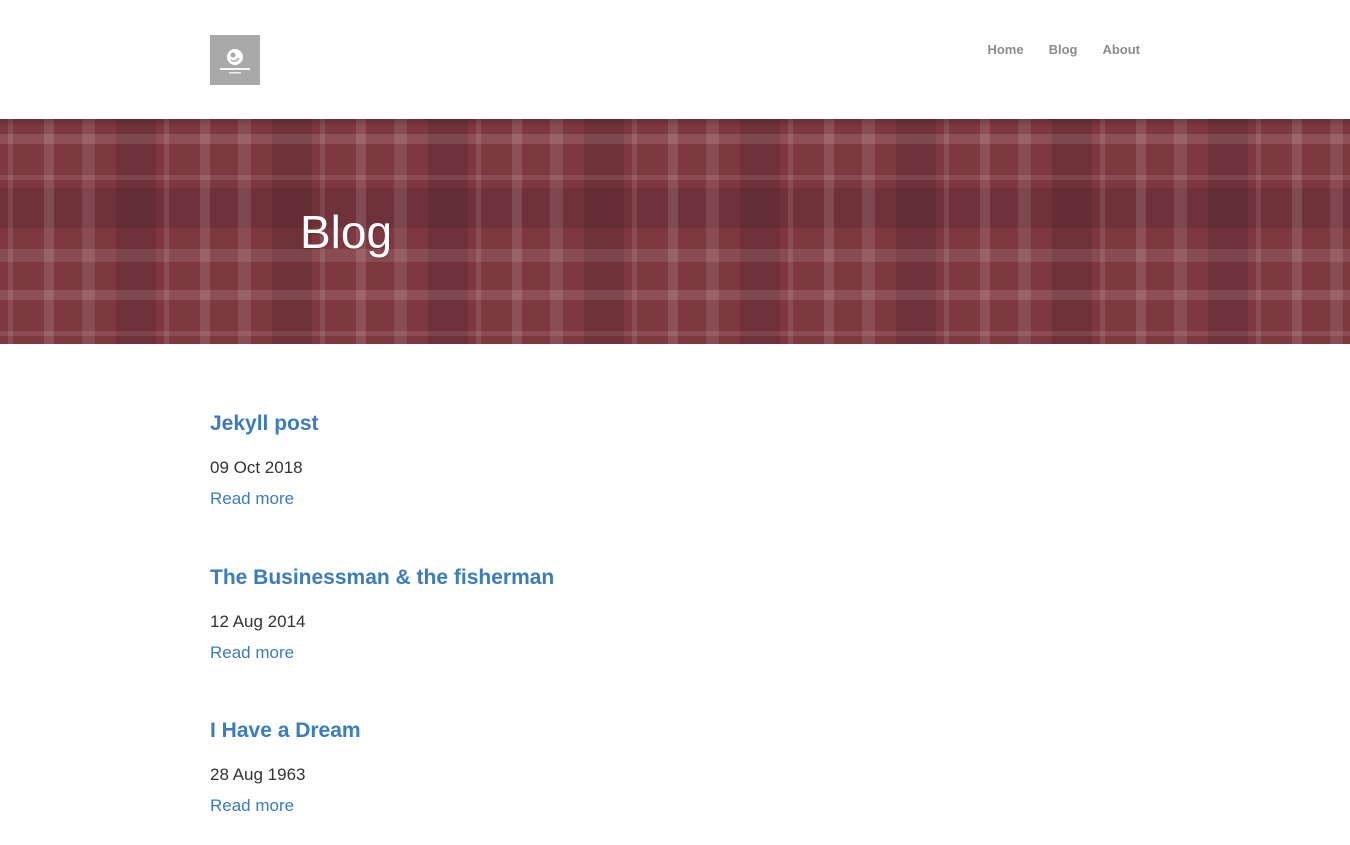  I want to click on post-item: I Have a Dream 28 Aug 1963 Read more, so click(780, 780).